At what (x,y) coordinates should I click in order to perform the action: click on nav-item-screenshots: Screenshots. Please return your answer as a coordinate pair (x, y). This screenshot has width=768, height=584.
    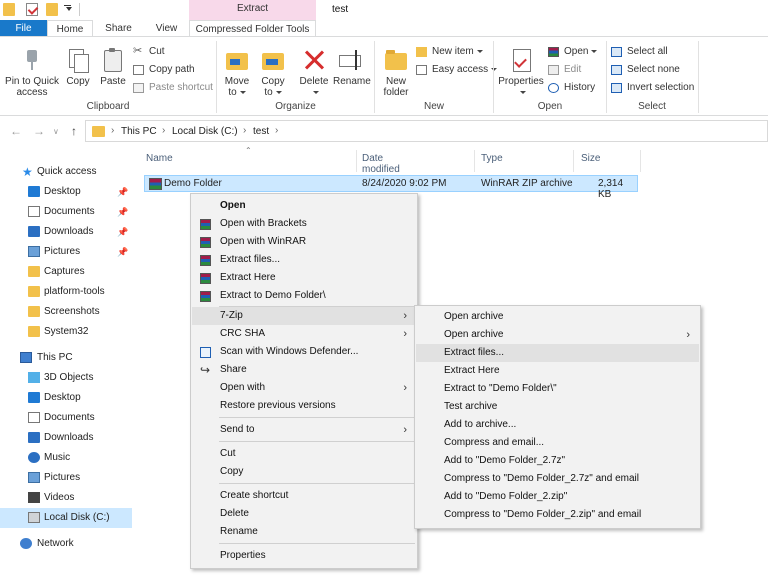
    Looking at the image, I should click on (66, 312).